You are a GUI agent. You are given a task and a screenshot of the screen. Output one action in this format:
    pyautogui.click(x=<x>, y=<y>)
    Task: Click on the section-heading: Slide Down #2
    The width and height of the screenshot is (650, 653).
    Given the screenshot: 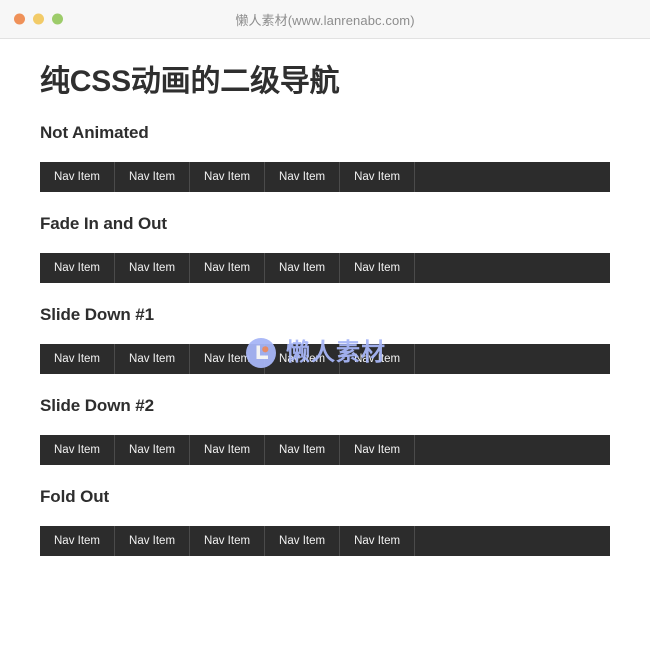 What is the action you would take?
    pyautogui.click(x=97, y=405)
    